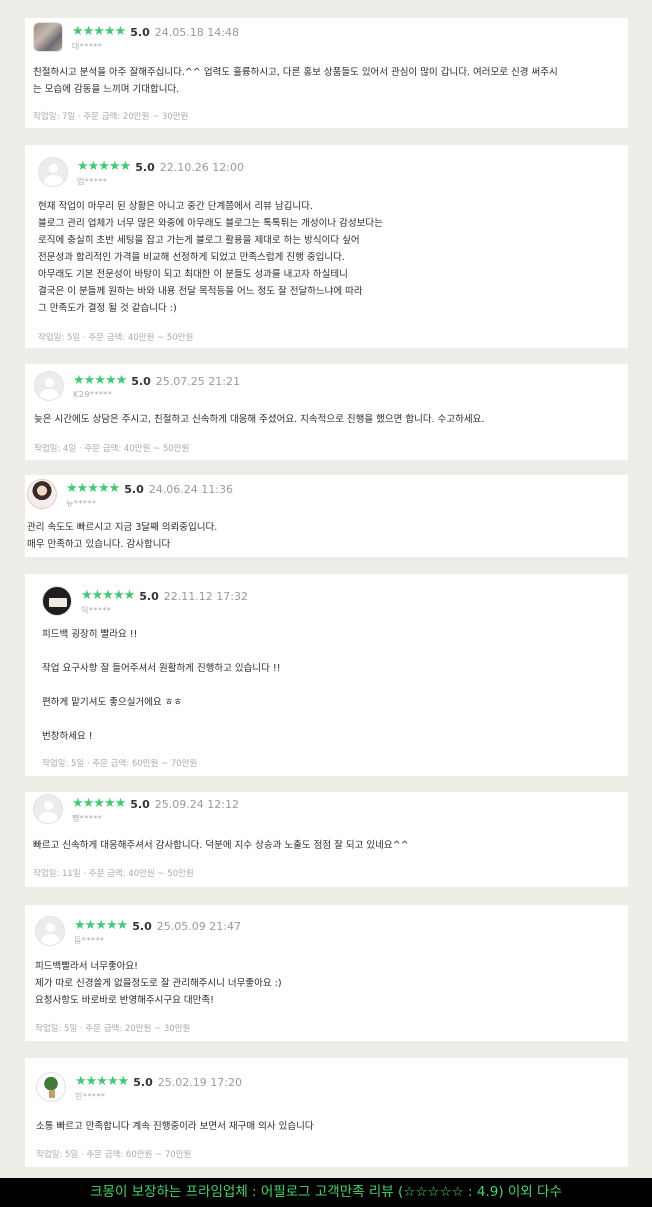 The image size is (652, 1207). What do you see at coordinates (81, 503) in the screenshot?
I see `reviewer-name: 뉴*****` at bounding box center [81, 503].